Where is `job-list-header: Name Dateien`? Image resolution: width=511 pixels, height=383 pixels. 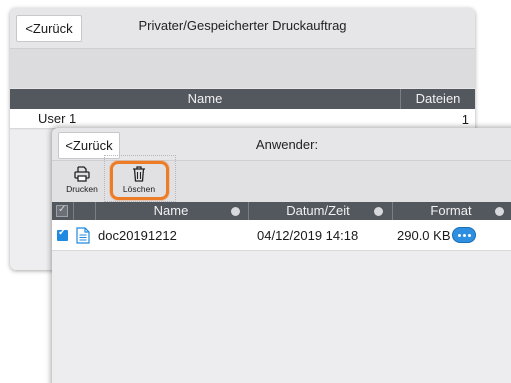 job-list-header: Name Dateien is located at coordinates (242, 99).